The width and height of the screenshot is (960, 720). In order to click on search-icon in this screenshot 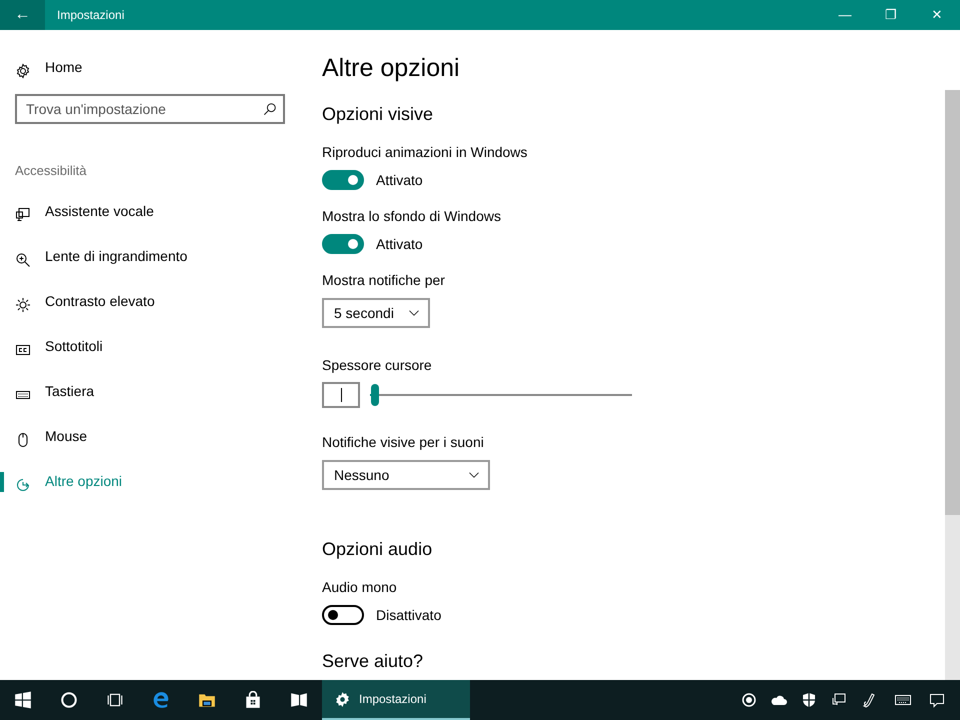, I will do `click(270, 109)`.